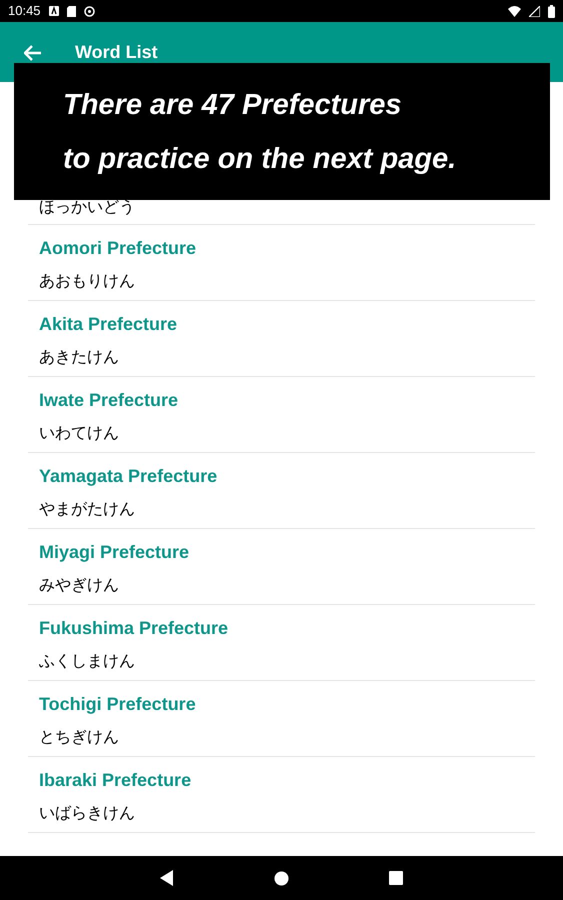  What do you see at coordinates (79, 434) in the screenshot?
I see `word-reading: いわてけん` at bounding box center [79, 434].